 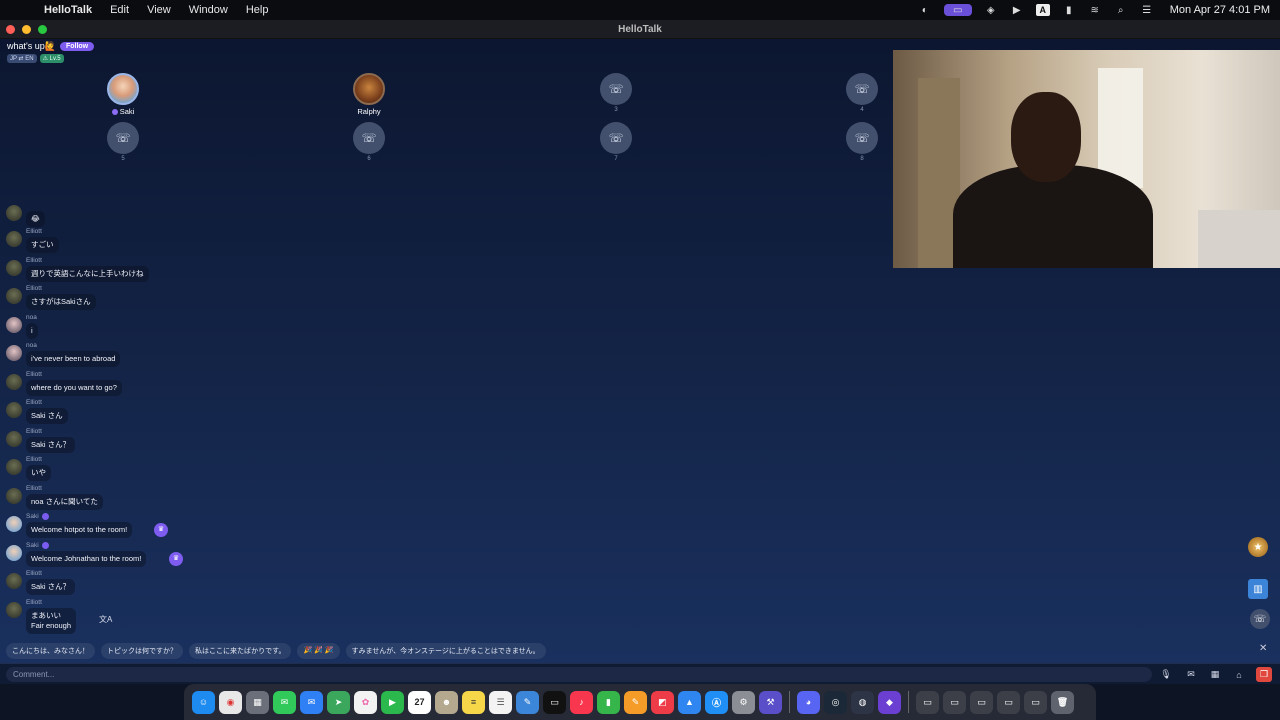 What do you see at coordinates (159, 10) in the screenshot?
I see `menu-view: View` at bounding box center [159, 10].